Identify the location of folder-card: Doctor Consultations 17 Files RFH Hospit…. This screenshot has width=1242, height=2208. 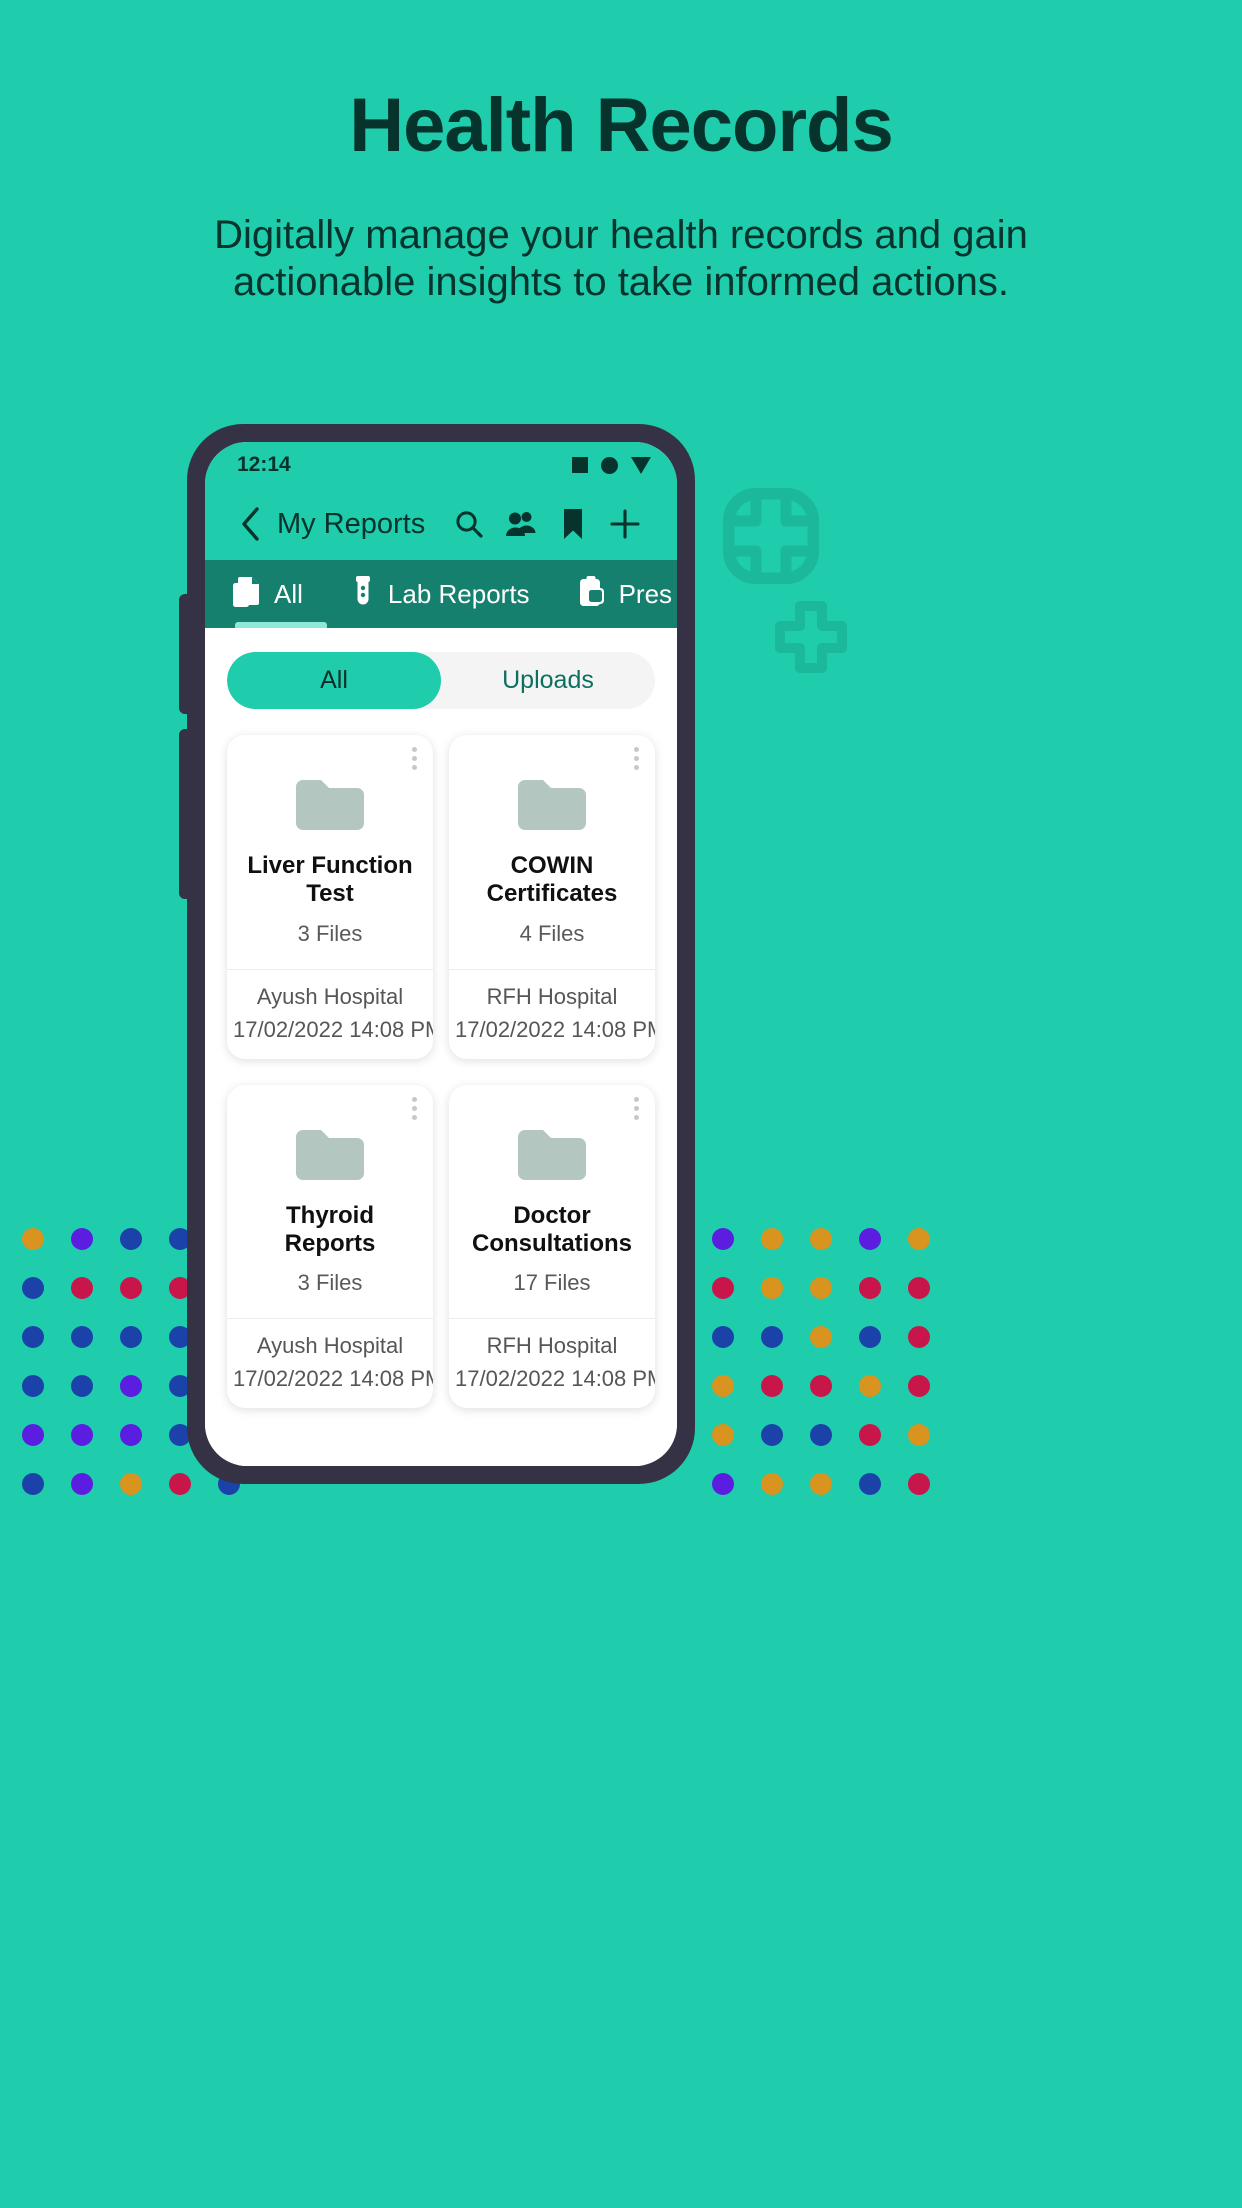
(552, 1246).